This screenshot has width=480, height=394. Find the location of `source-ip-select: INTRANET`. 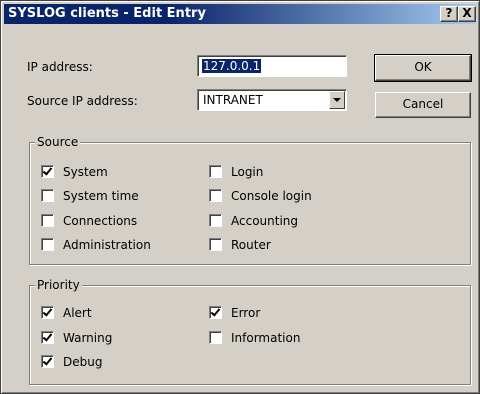

source-ip-select: INTRANET is located at coordinates (272, 100).